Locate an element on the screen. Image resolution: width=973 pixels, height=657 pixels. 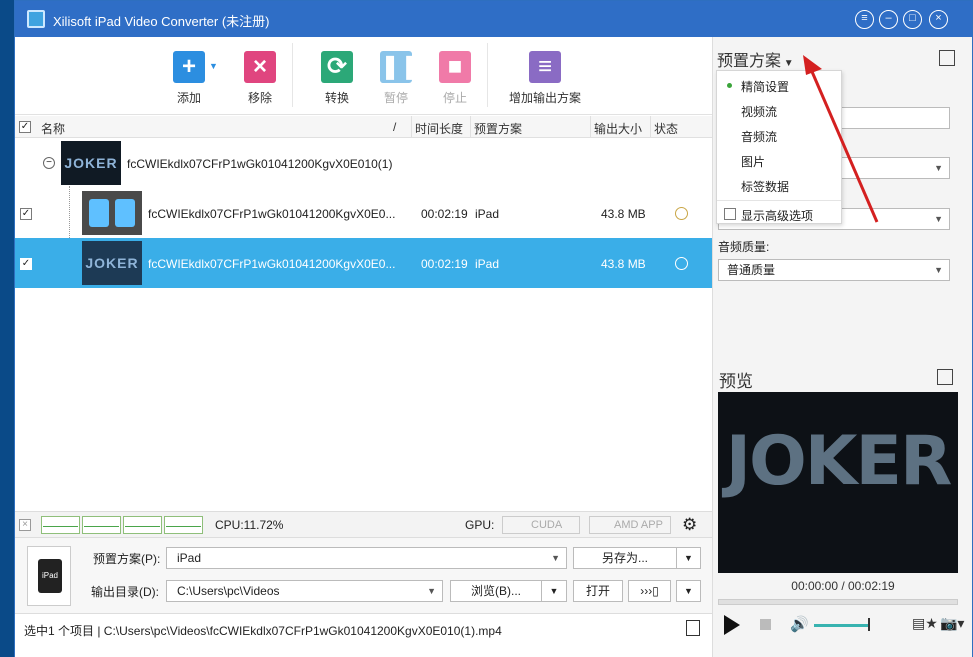
volume-icon: 🔊 is located at coordinates (799, 624).